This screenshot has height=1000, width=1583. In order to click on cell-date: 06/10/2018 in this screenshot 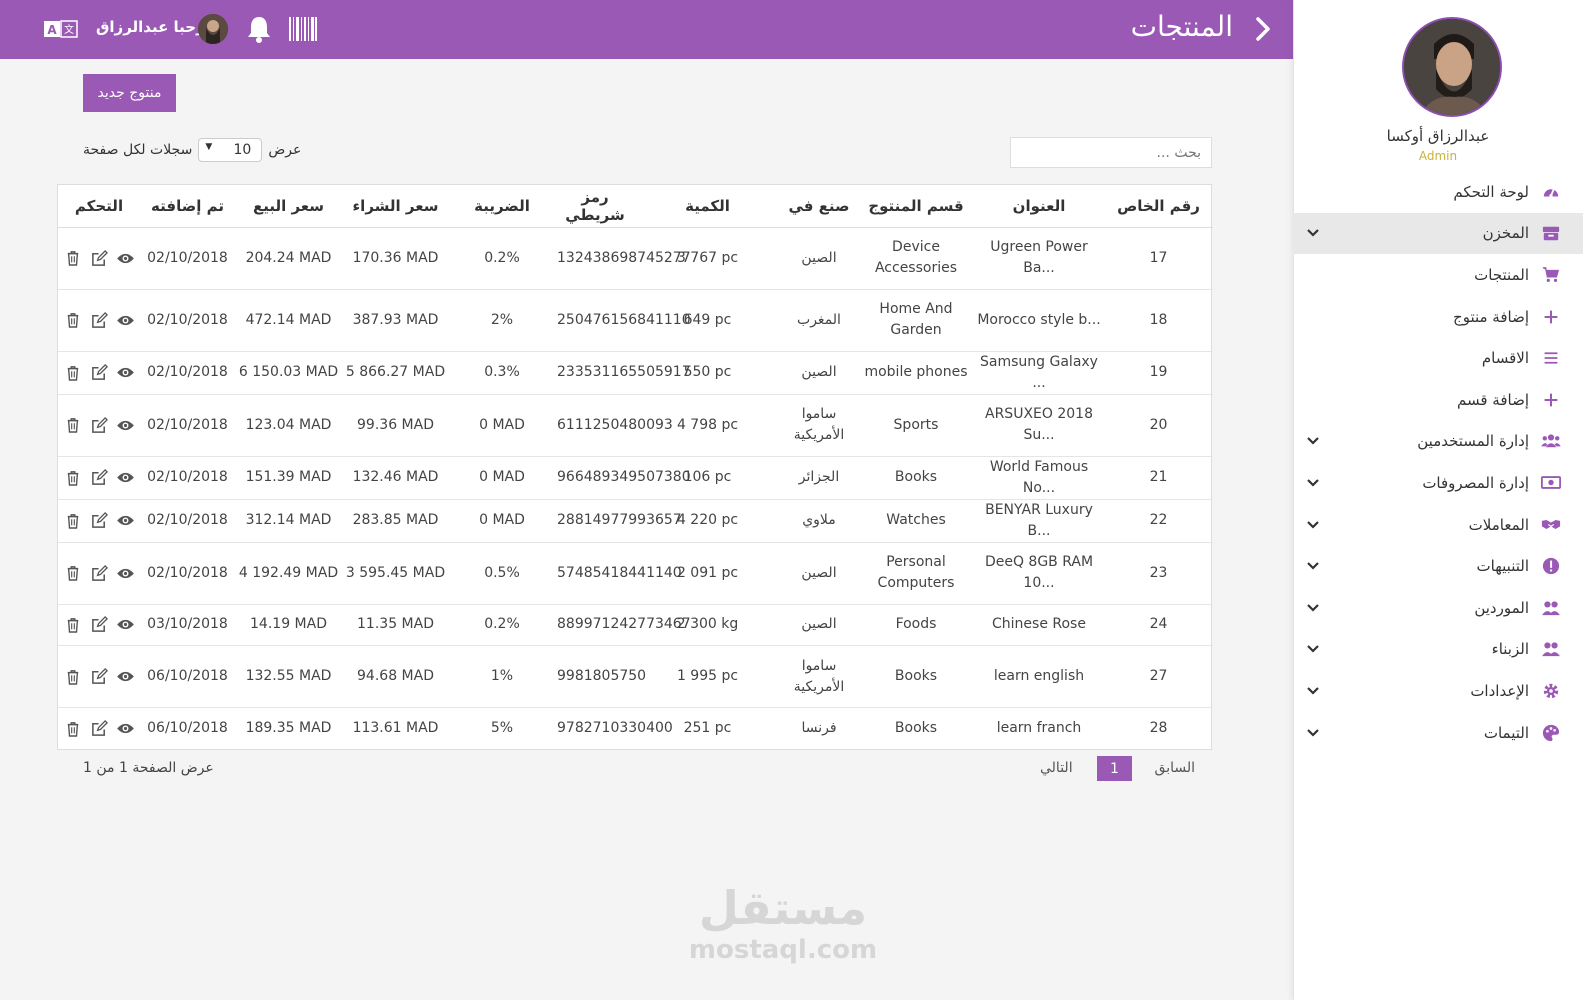, I will do `click(187, 676)`.